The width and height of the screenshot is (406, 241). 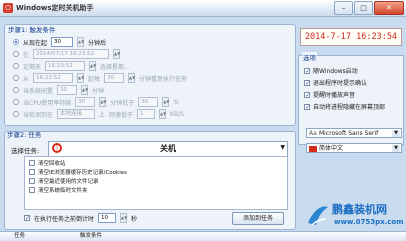 What do you see at coordinates (107, 218) in the screenshot?
I see `countdown-input: 10` at bounding box center [107, 218].